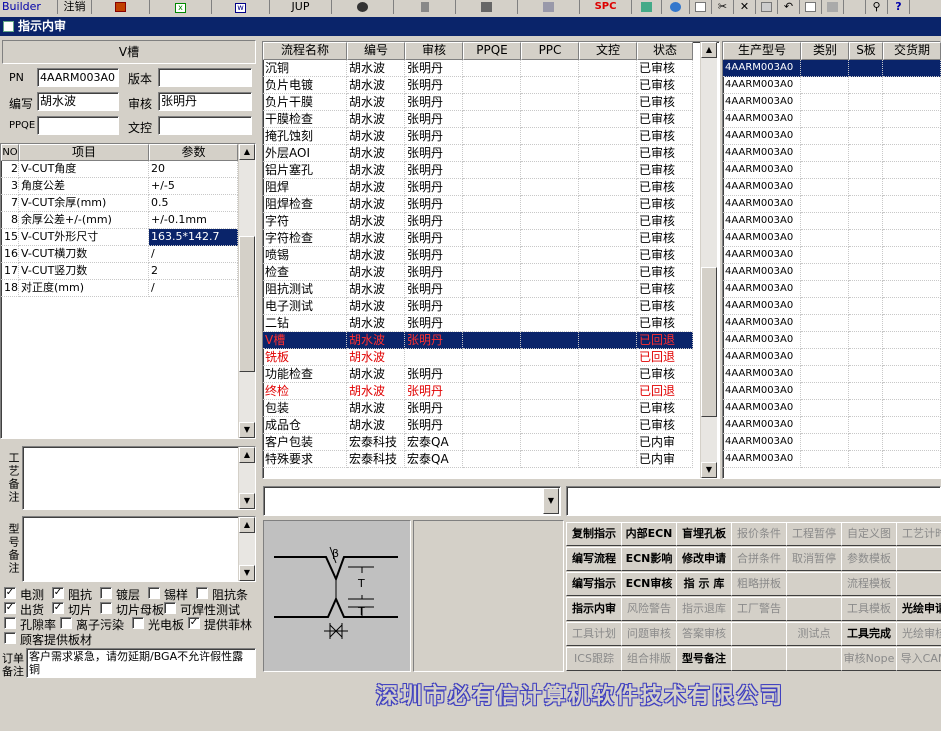 The width and height of the screenshot is (941, 731). I want to click on print-icon, so click(833, 7).